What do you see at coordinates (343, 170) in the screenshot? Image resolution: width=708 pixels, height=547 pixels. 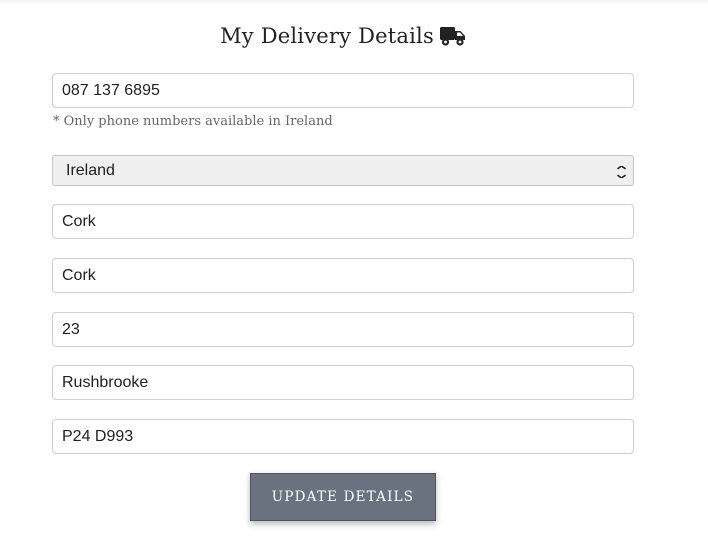 I see `country-select: Ireland` at bounding box center [343, 170].